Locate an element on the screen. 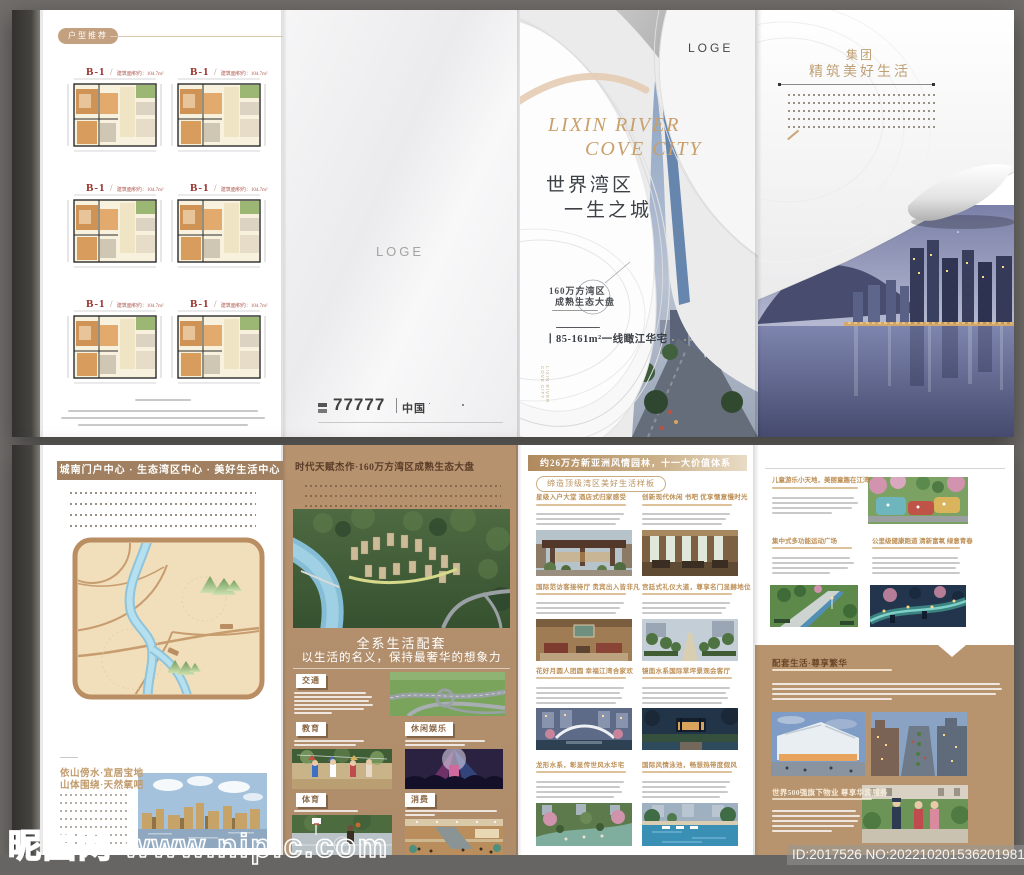 Image resolution: width=1024 pixels, height=875 pixels. masterplan-title: 时代天赋杰作·160万方湾区成熟生态大盘 is located at coordinates (385, 468).